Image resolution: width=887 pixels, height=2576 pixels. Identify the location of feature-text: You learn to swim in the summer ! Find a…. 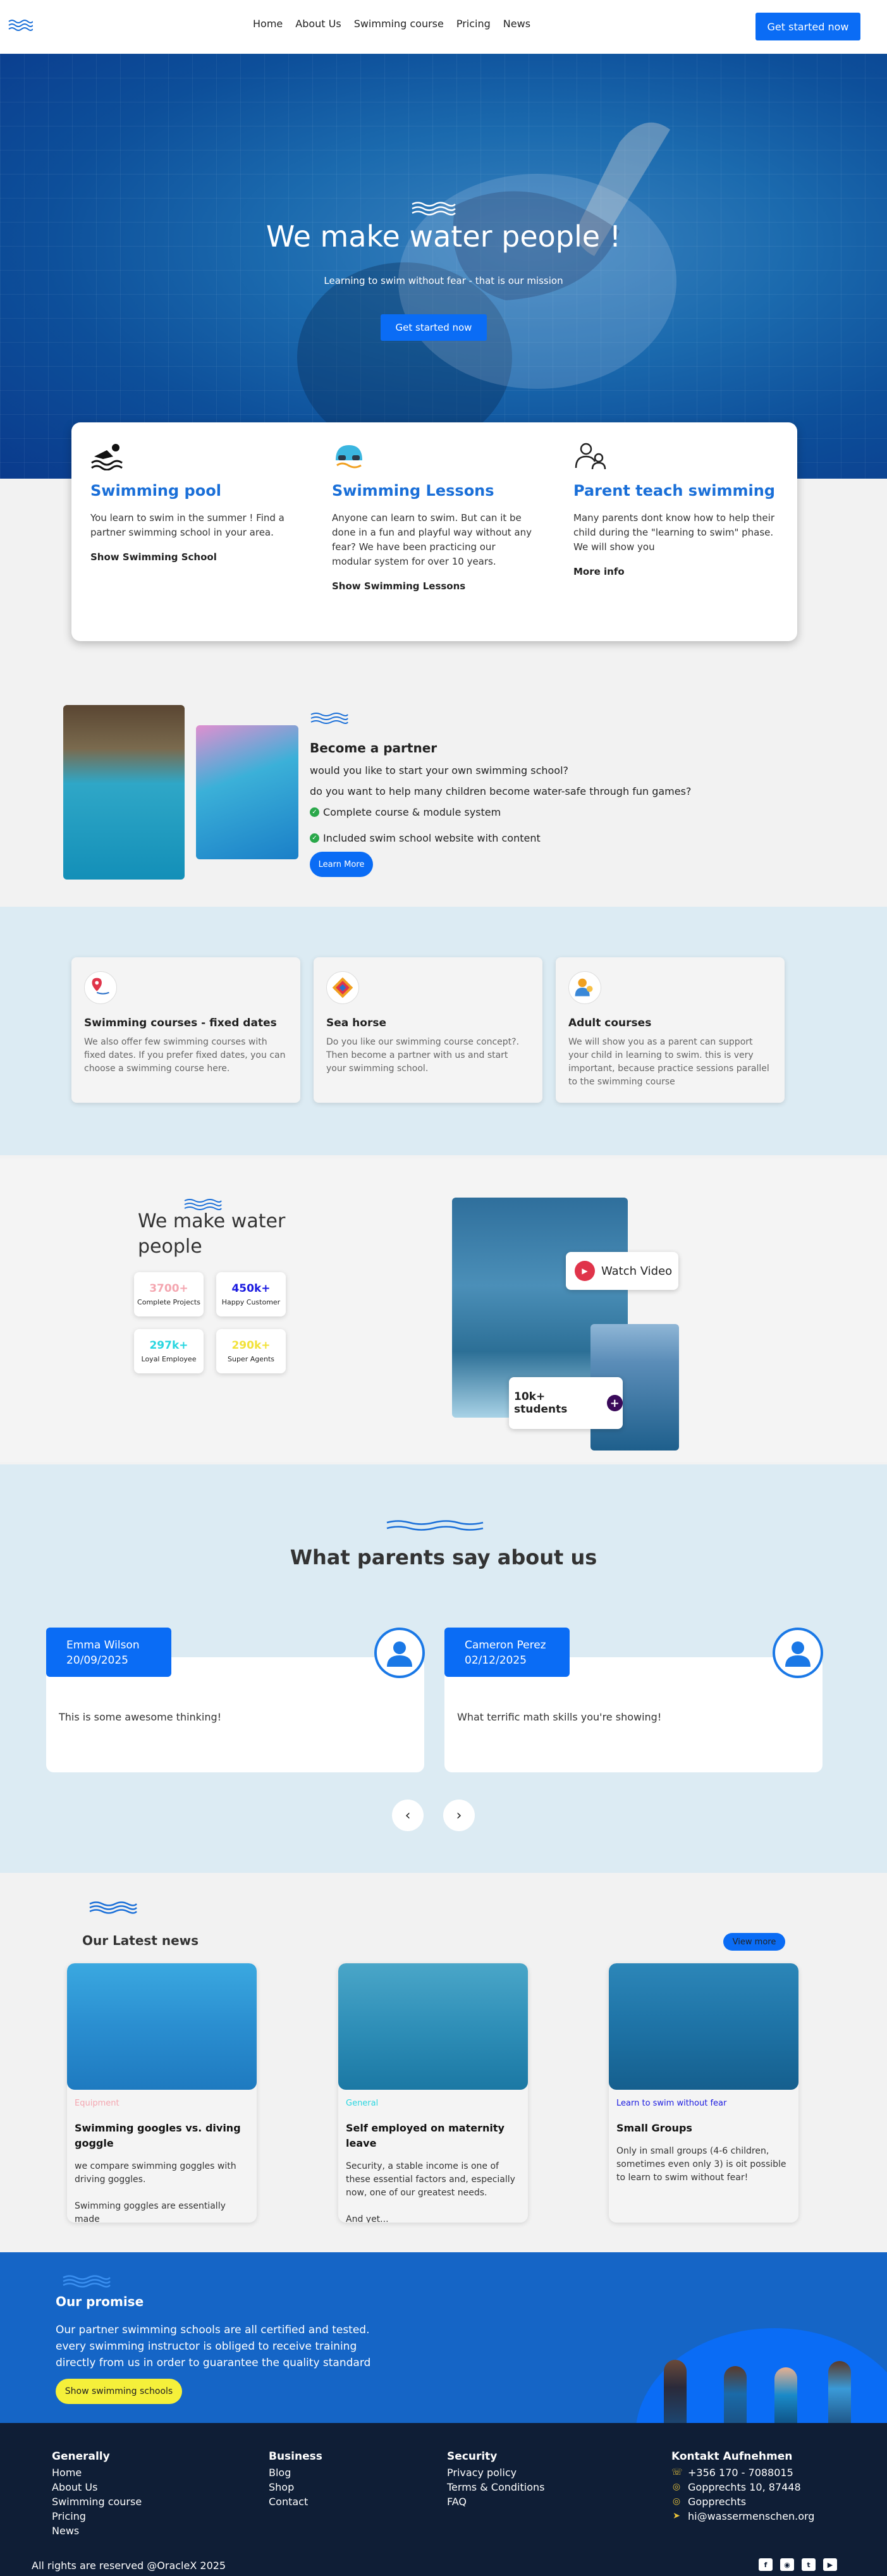
(187, 525).